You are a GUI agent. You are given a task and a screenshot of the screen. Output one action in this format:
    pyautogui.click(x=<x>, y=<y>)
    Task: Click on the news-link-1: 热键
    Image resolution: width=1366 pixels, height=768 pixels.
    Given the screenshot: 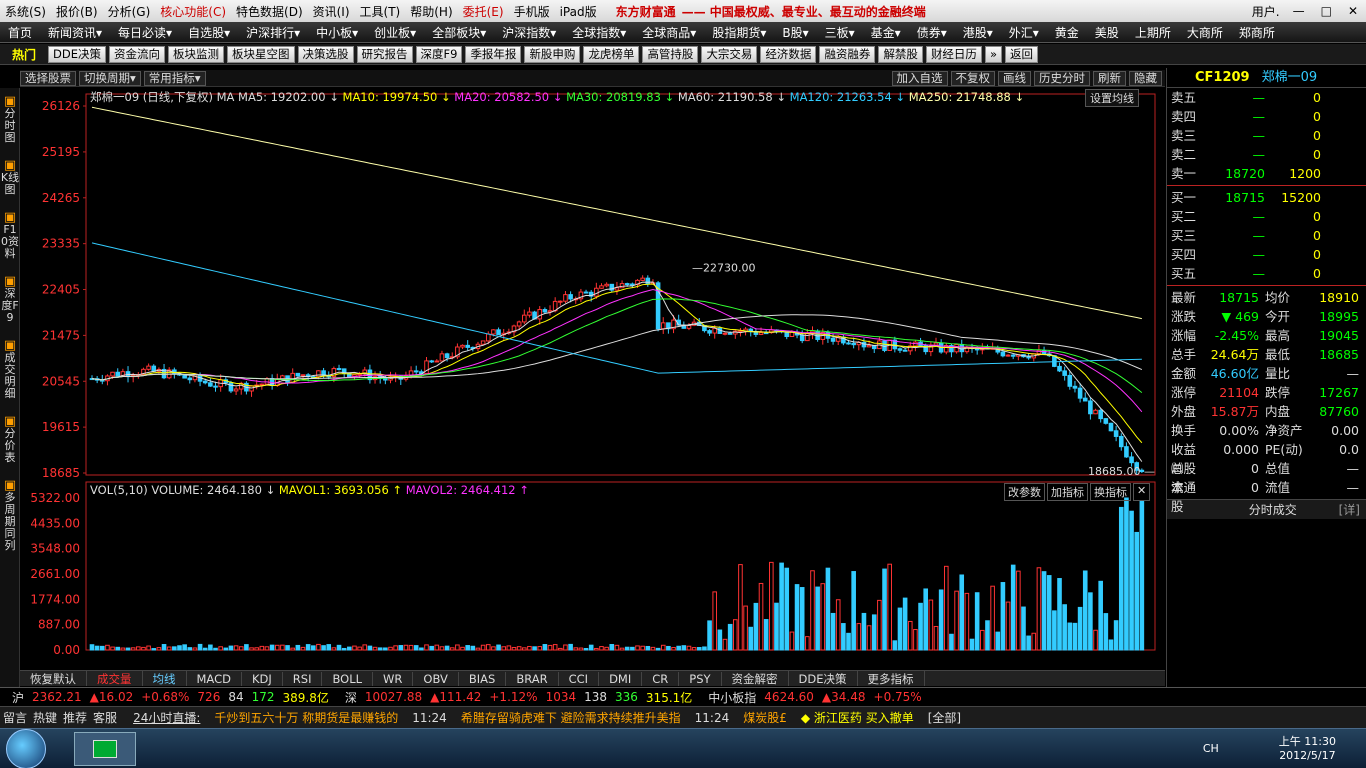 What is the action you would take?
    pyautogui.click(x=45, y=717)
    